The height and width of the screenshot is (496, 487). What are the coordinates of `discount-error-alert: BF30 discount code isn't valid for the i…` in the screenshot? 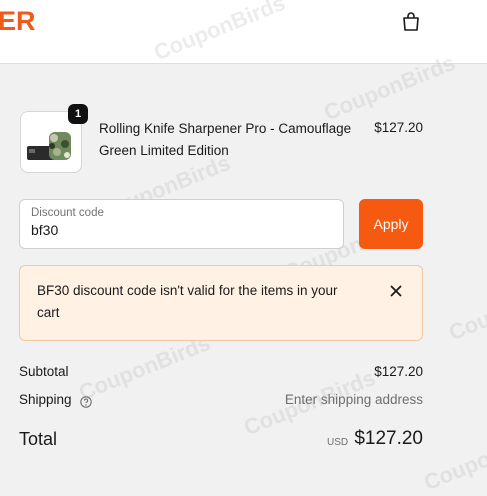 It's located at (221, 303).